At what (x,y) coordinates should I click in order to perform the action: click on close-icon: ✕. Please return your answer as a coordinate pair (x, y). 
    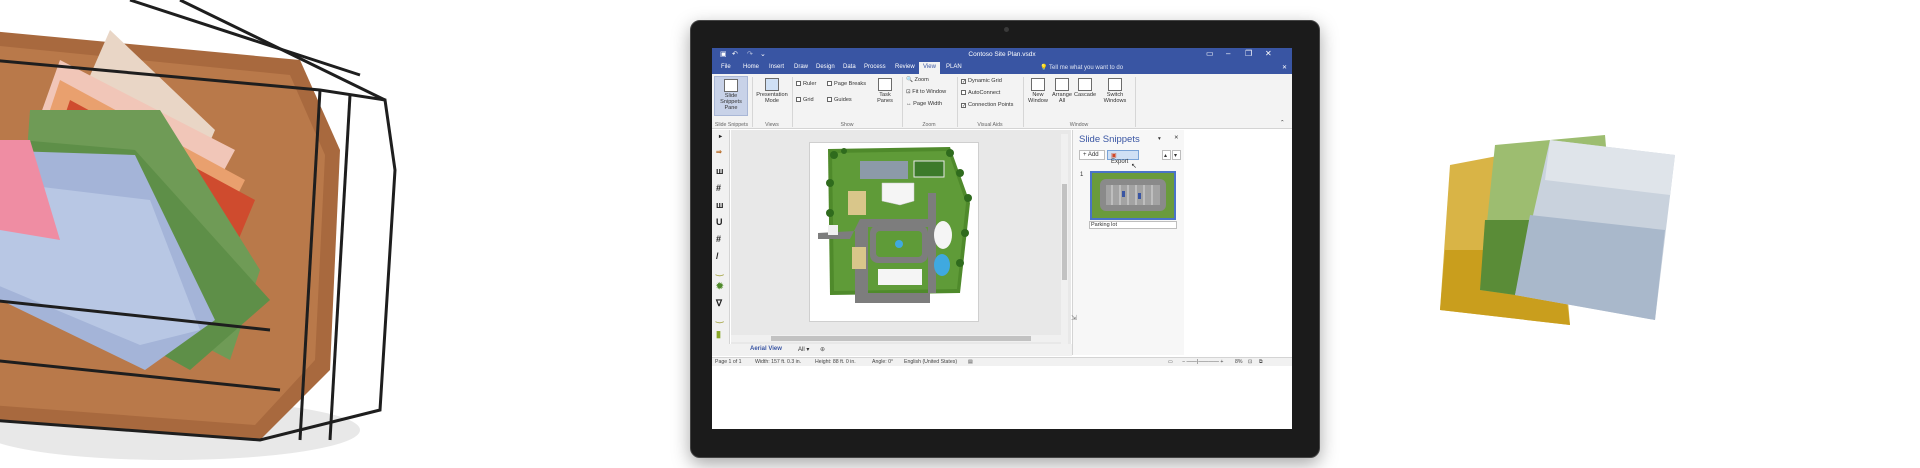
    Looking at the image, I should click on (1268, 53).